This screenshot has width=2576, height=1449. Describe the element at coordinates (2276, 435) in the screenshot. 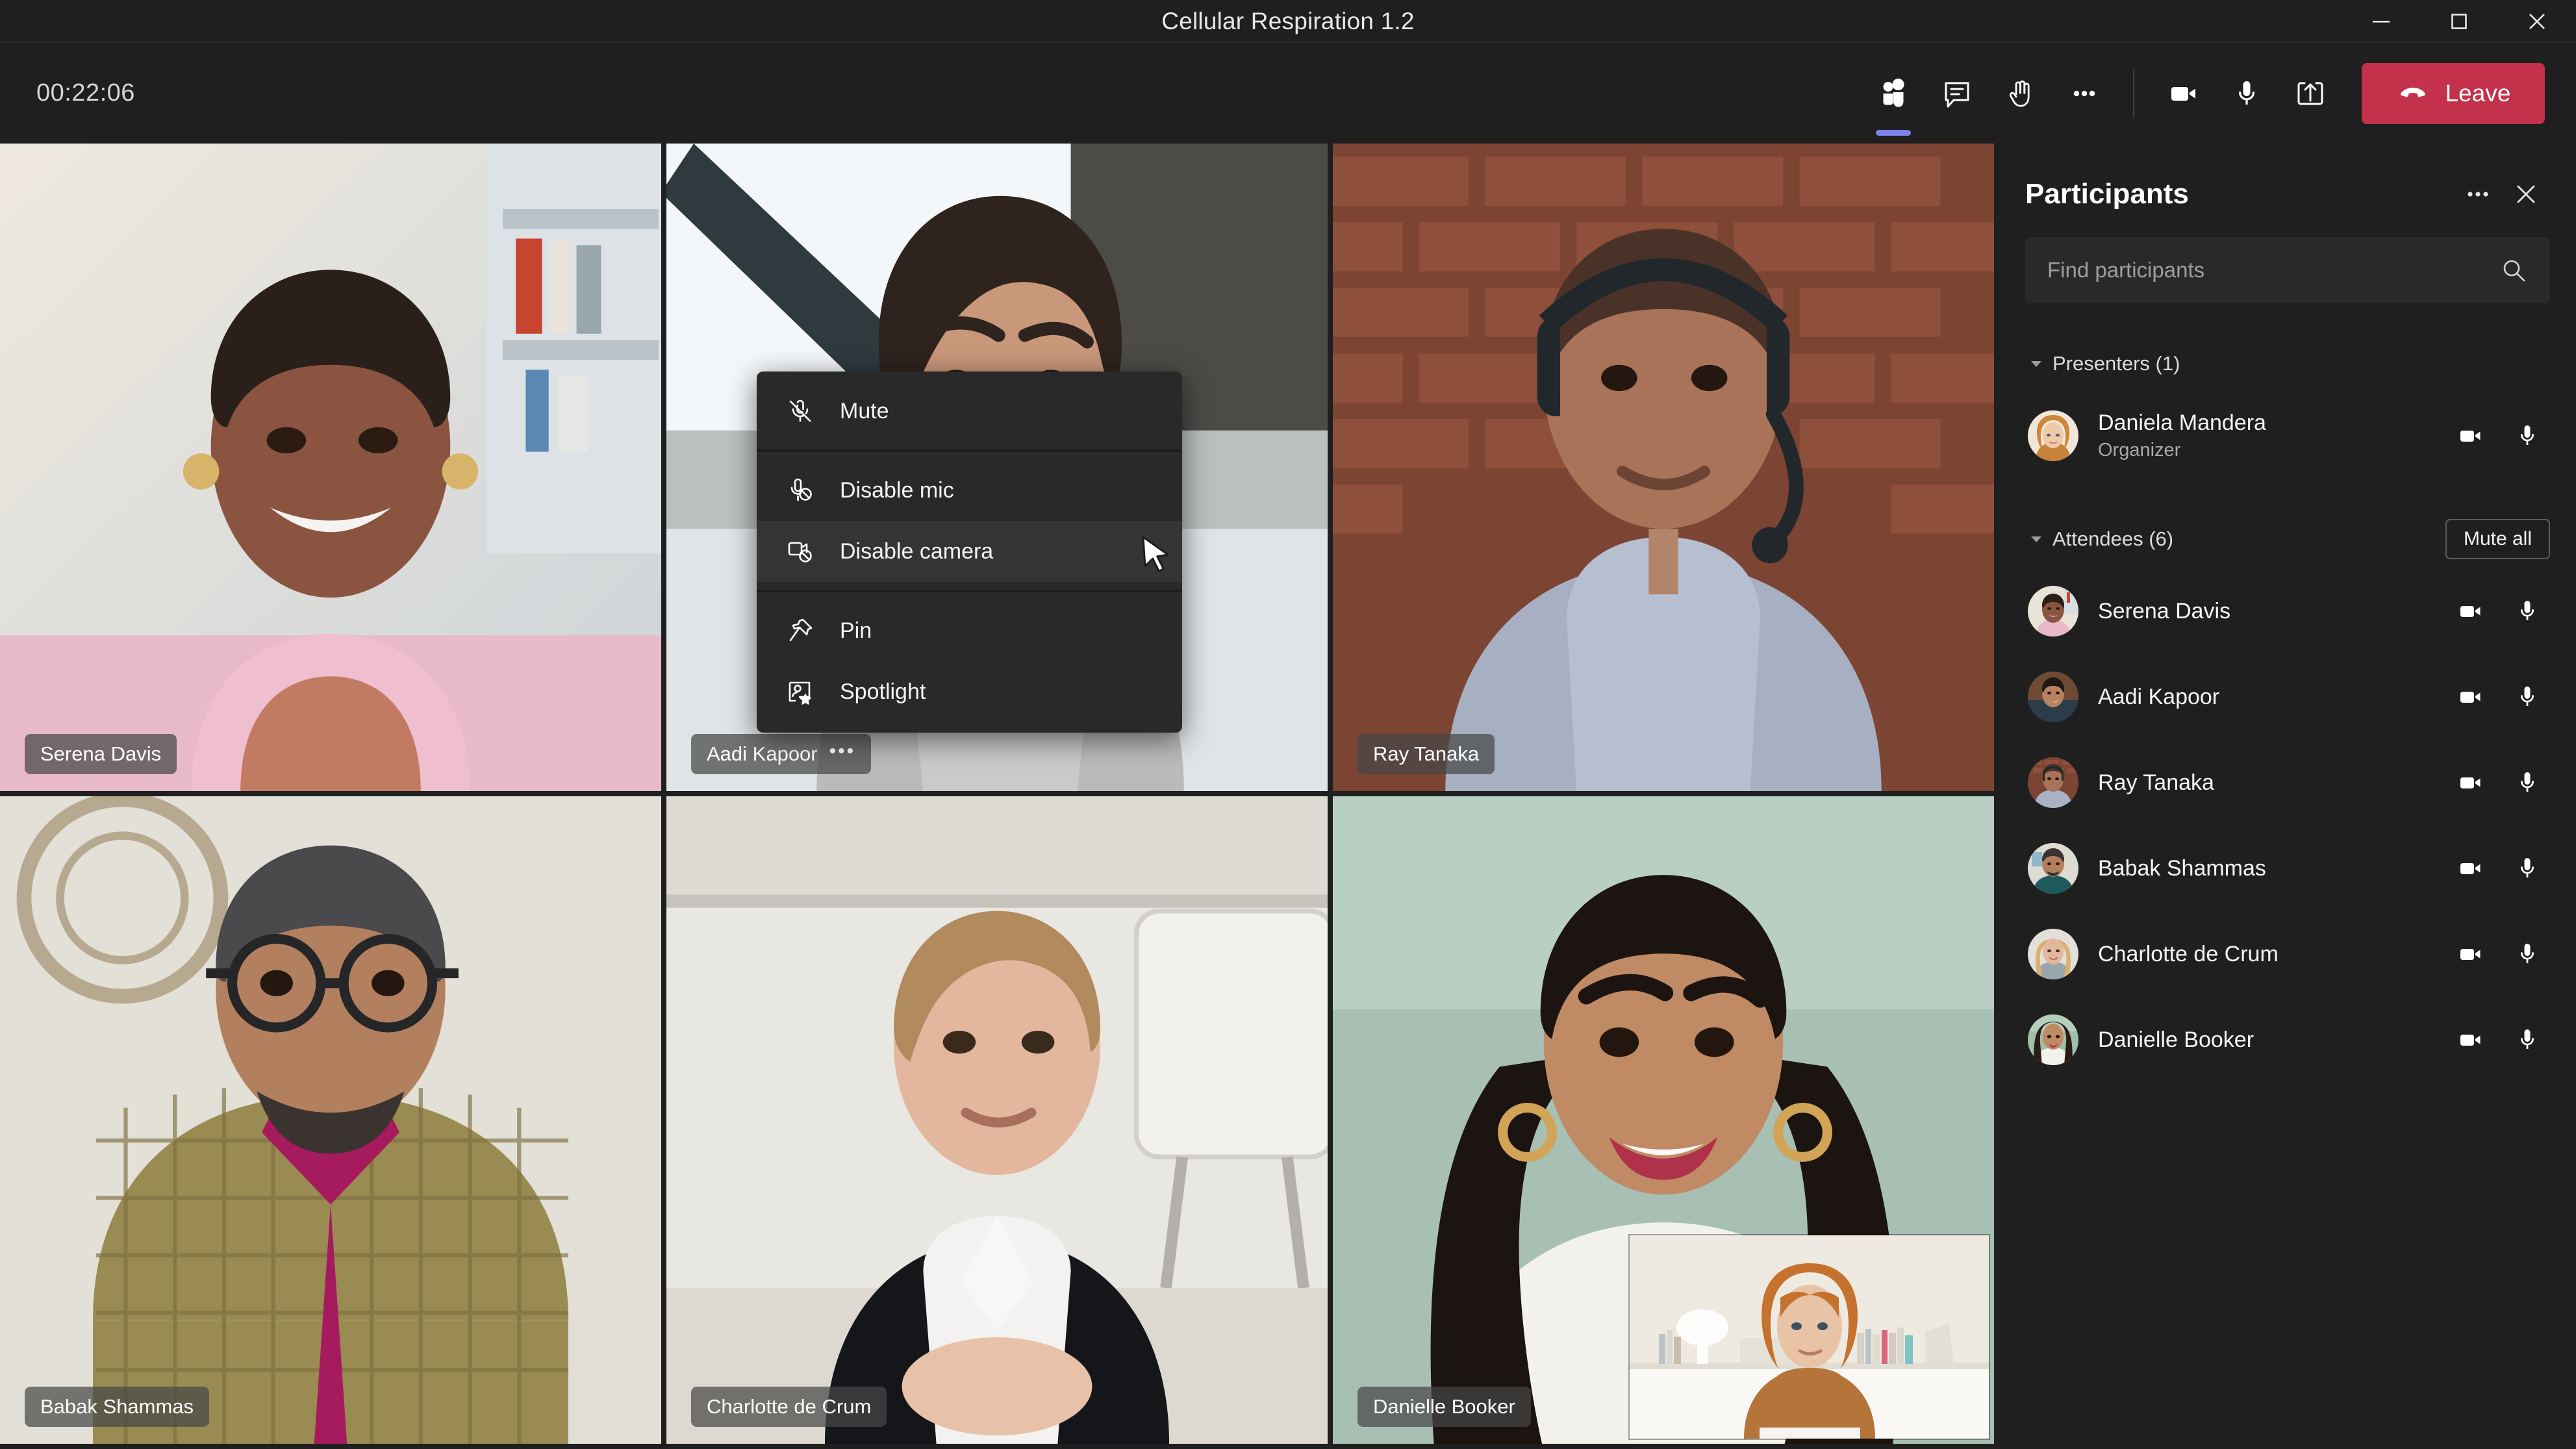

I see `participant-info: Daniela Mandera Organizer` at that location.